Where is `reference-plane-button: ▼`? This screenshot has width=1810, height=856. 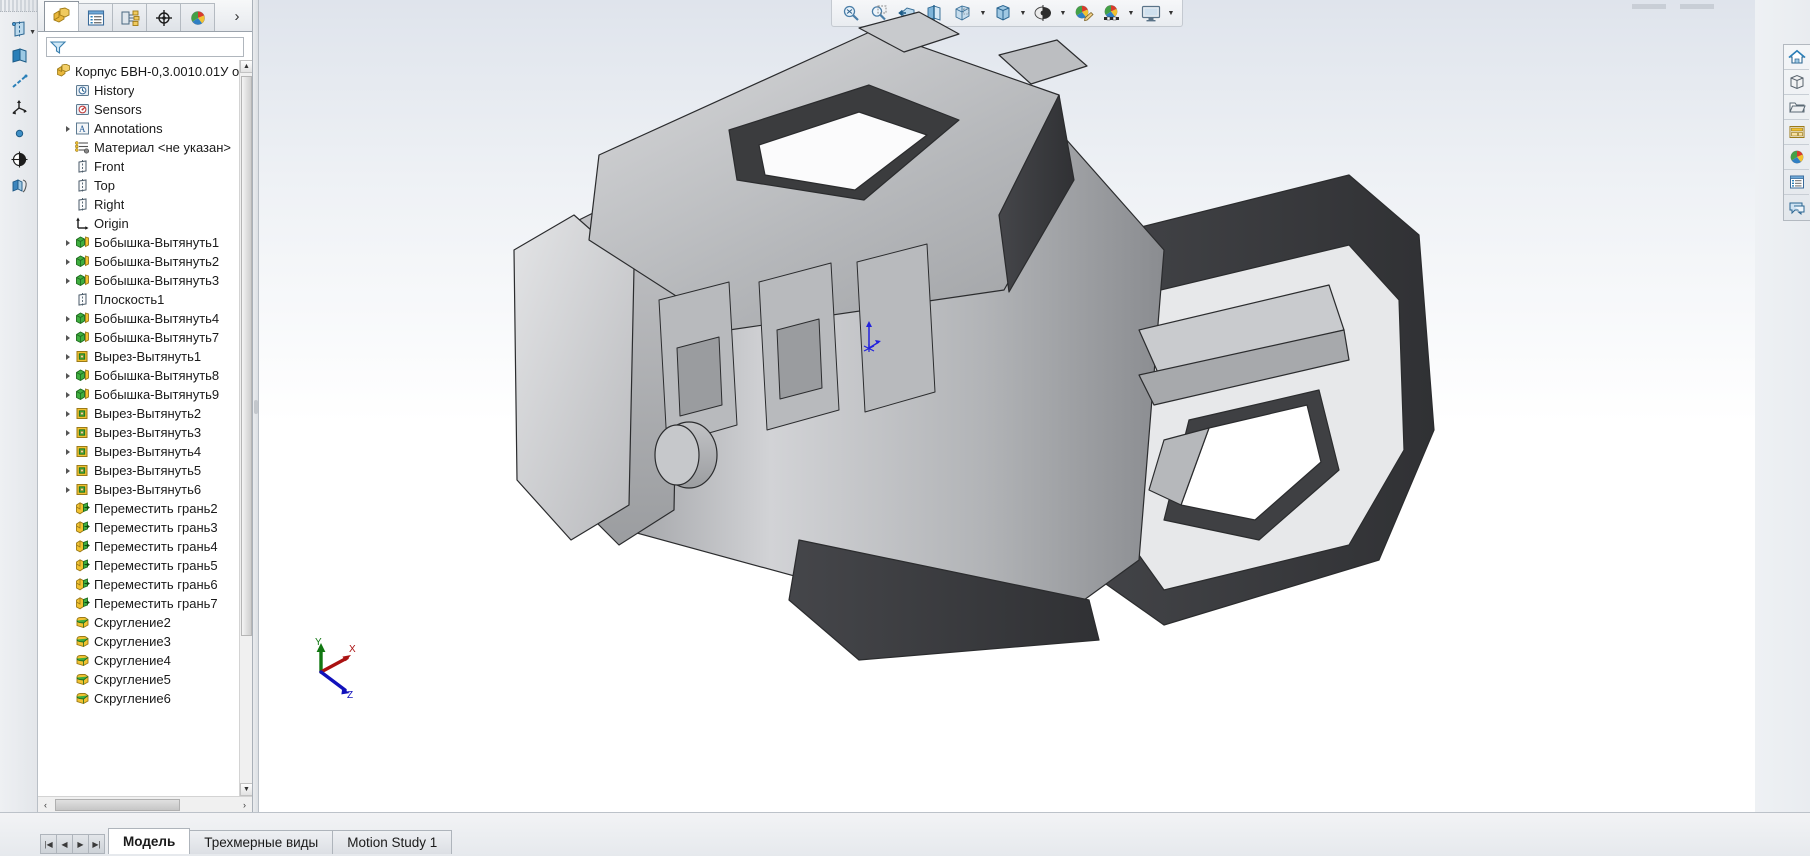 reference-plane-button: ▼ is located at coordinates (19, 29).